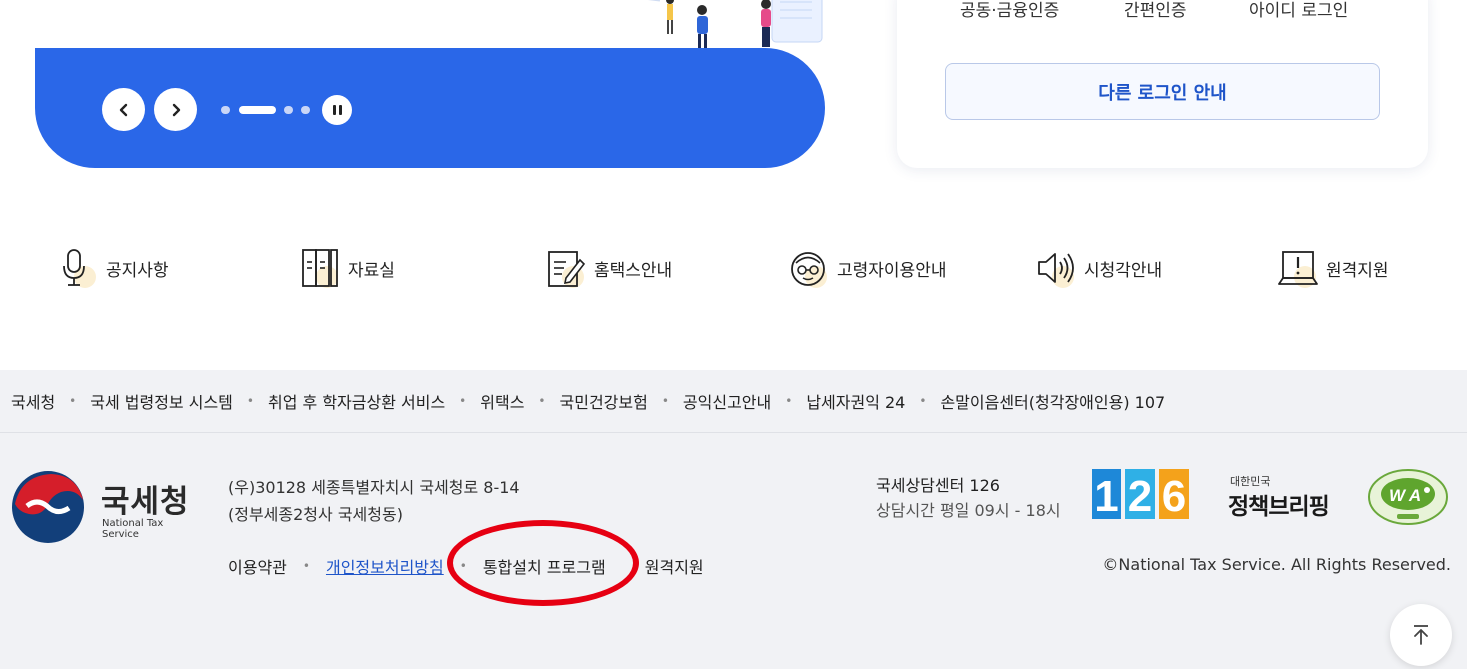 The height and width of the screenshot is (669, 1467). Describe the element at coordinates (892, 270) in the screenshot. I see `quick-menu-label: 고령자이용안내` at that location.